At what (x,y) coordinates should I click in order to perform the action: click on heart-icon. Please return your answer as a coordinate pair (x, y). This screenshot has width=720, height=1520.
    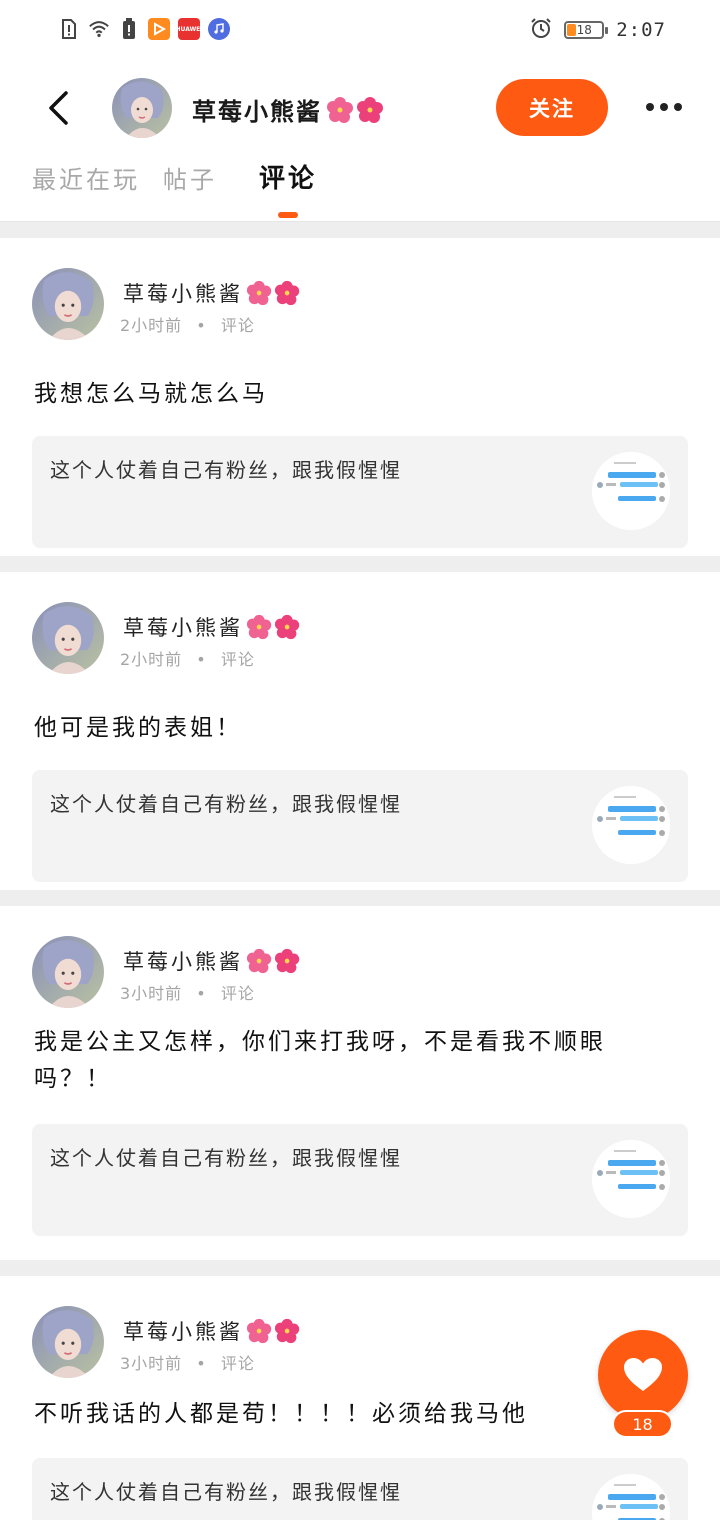
    Looking at the image, I should click on (643, 1374).